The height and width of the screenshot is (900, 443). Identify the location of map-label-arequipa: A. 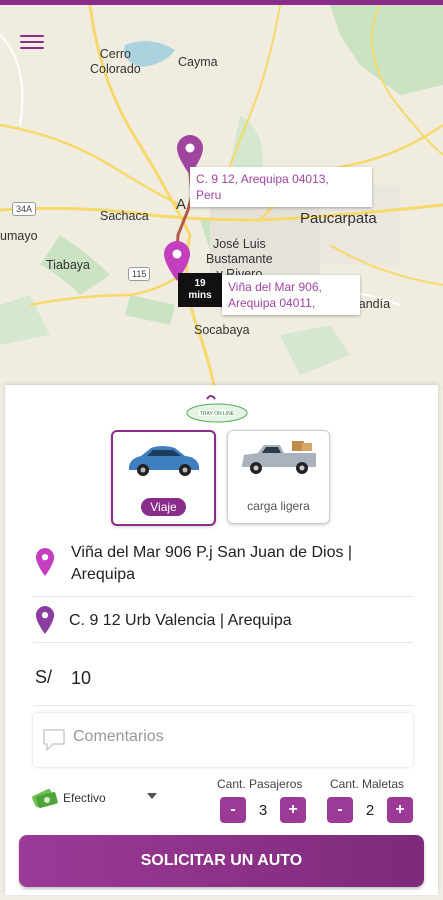
(181, 204).